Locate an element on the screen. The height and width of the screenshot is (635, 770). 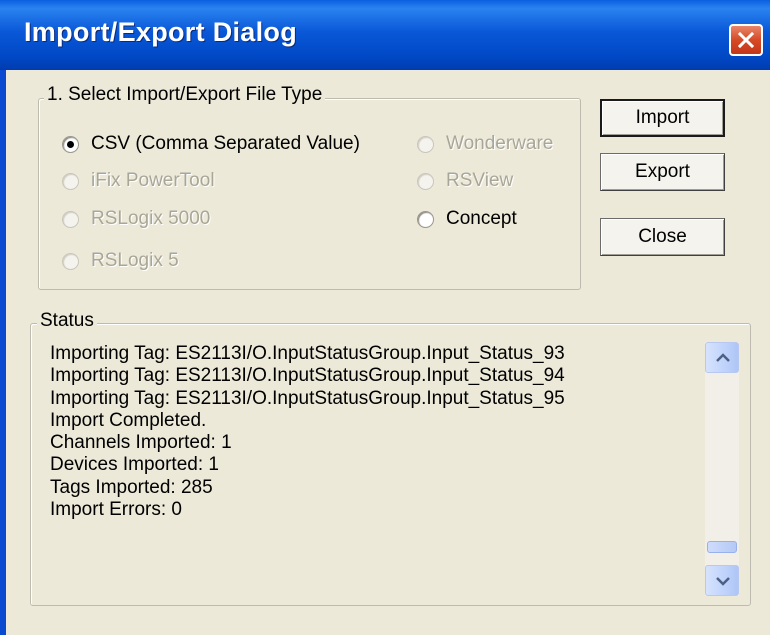
title-bar: Import/Export Dialog is located at coordinates (385, 35).